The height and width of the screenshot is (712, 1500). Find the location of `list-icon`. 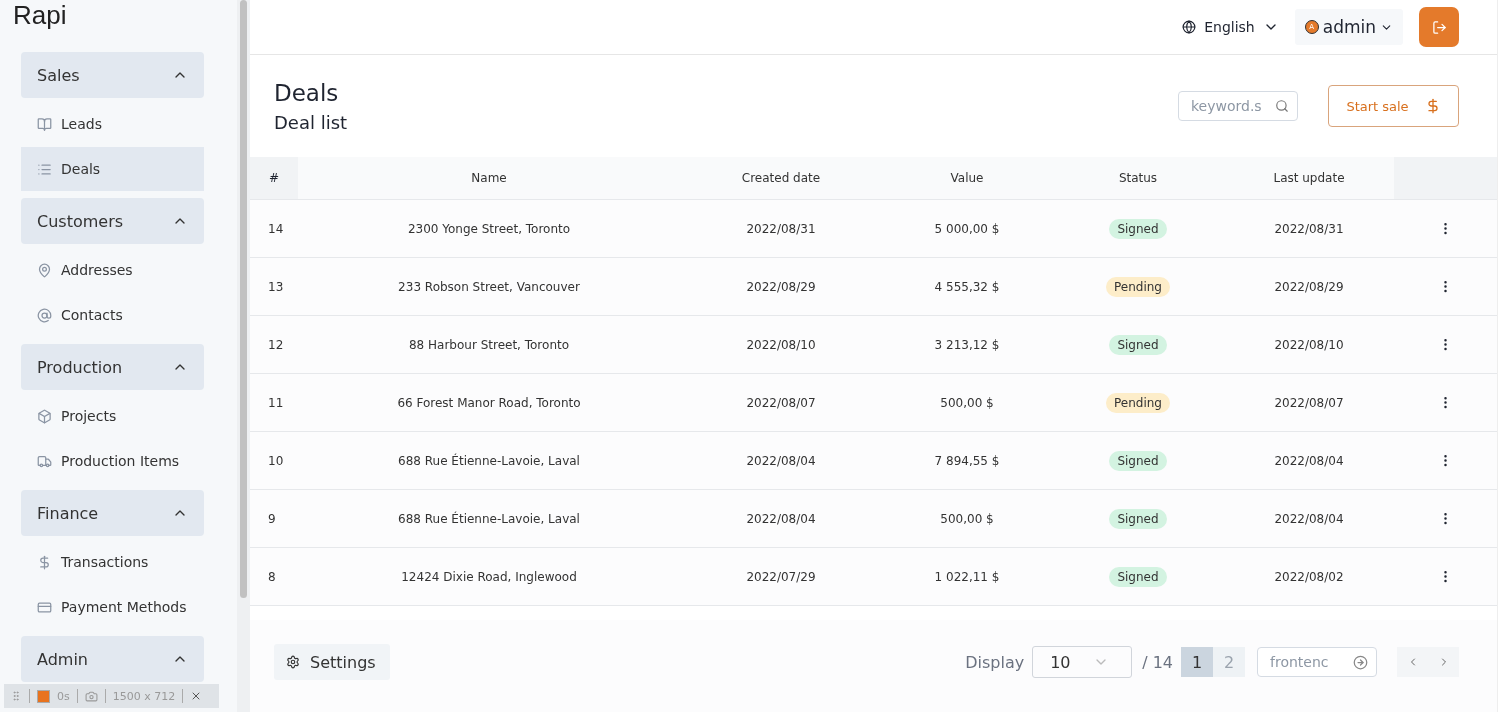

list-icon is located at coordinates (44, 169).